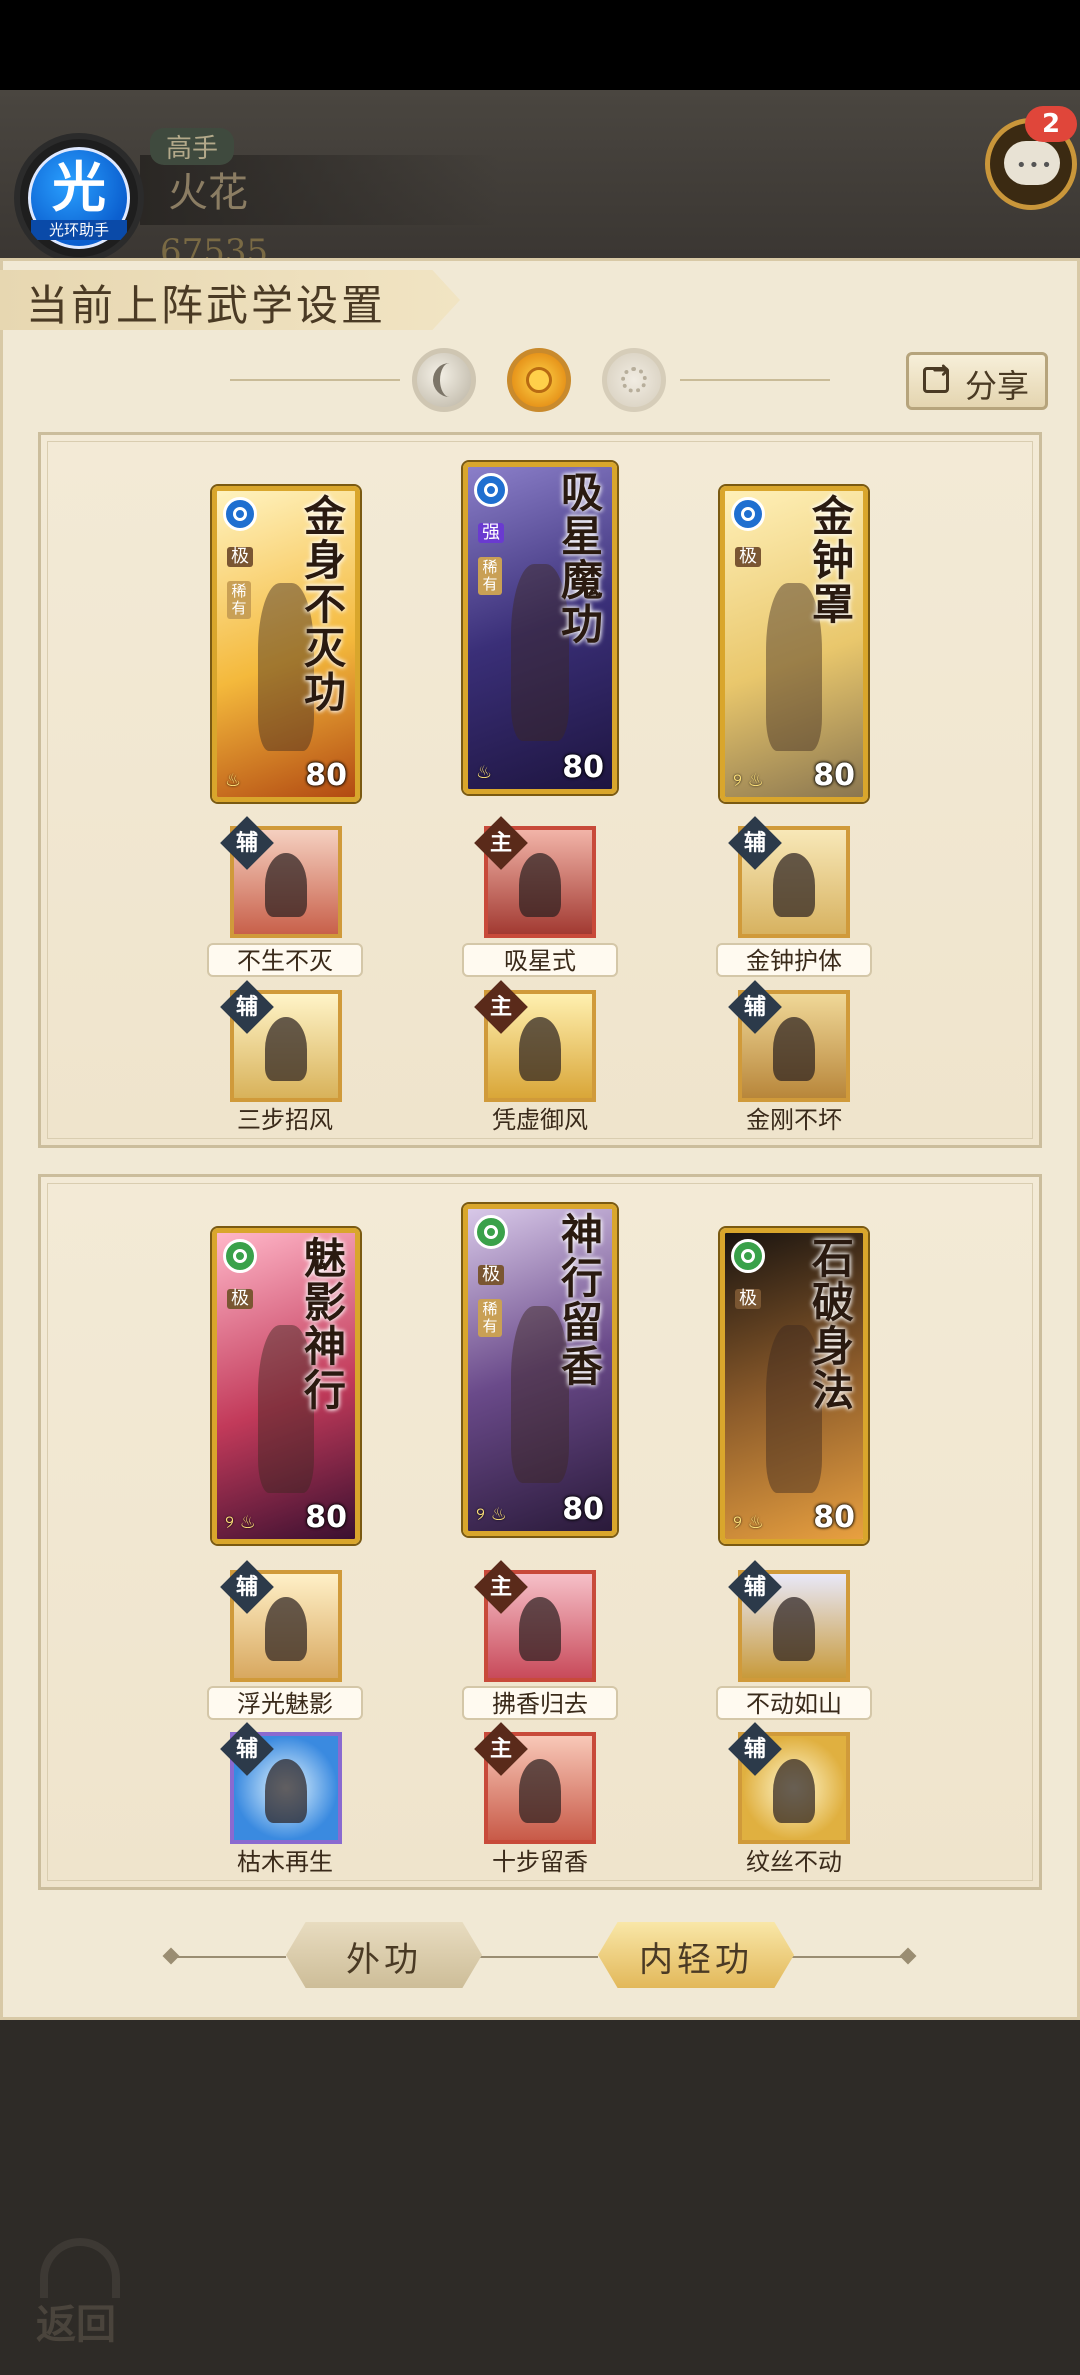 The width and height of the screenshot is (1080, 2375). I want to click on tab-inner-label: 内轻功, so click(696, 1960).